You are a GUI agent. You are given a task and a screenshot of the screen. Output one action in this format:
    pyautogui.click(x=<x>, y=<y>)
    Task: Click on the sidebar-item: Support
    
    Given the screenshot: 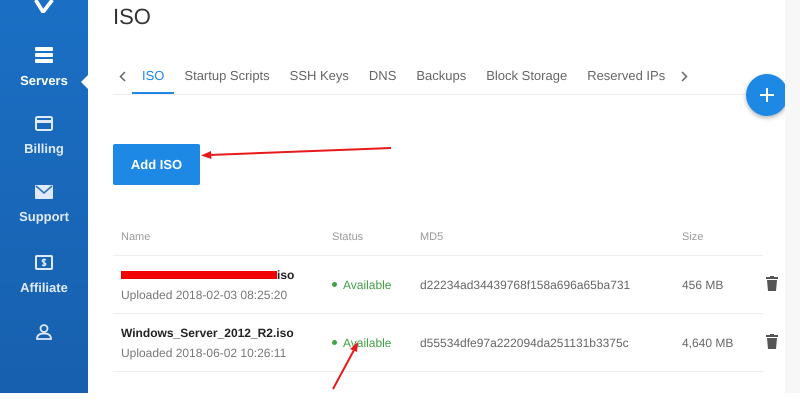 What is the action you would take?
    pyautogui.click(x=44, y=220)
    